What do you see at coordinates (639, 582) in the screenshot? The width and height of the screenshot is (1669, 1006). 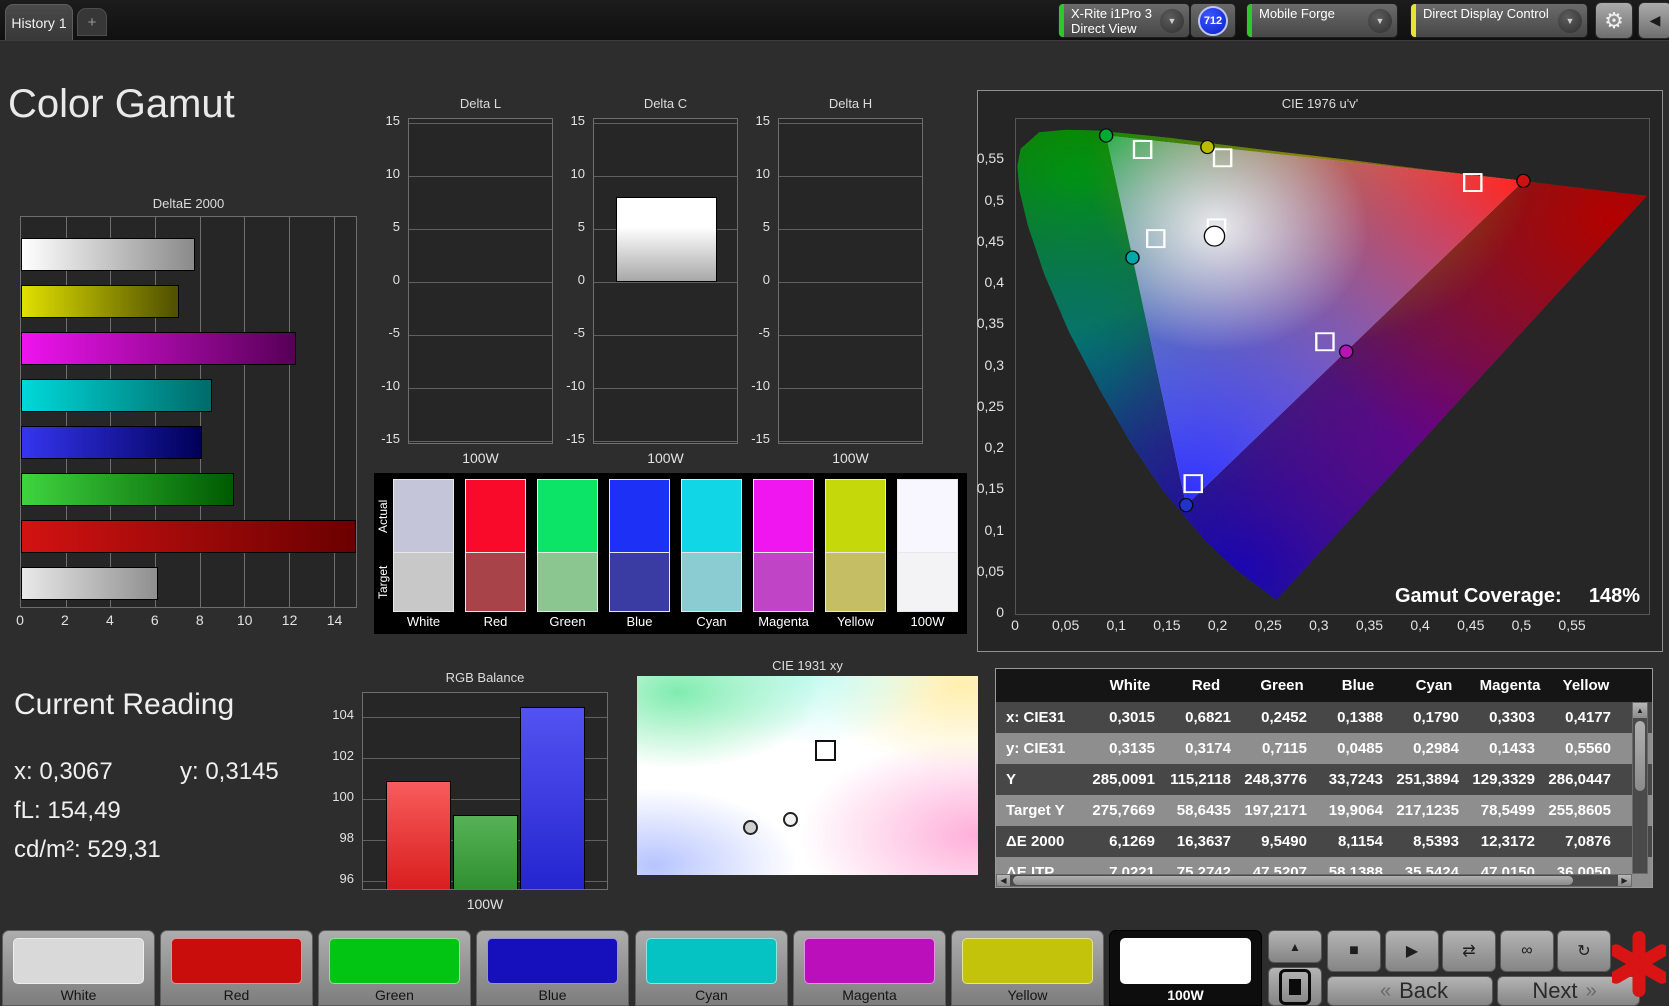 I see `swatch-target-blue` at bounding box center [639, 582].